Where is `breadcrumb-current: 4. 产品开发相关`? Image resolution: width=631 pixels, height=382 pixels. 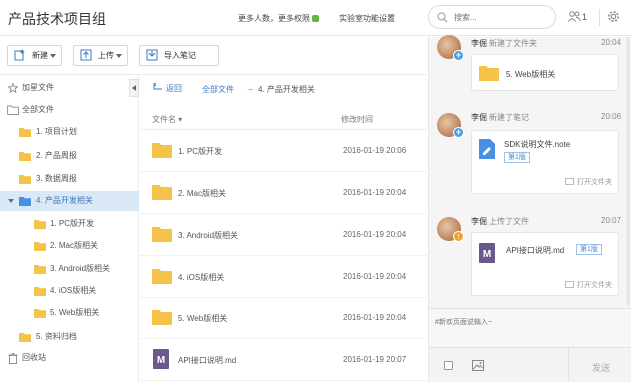 breadcrumb-current: 4. 产品开发相关 is located at coordinates (286, 89).